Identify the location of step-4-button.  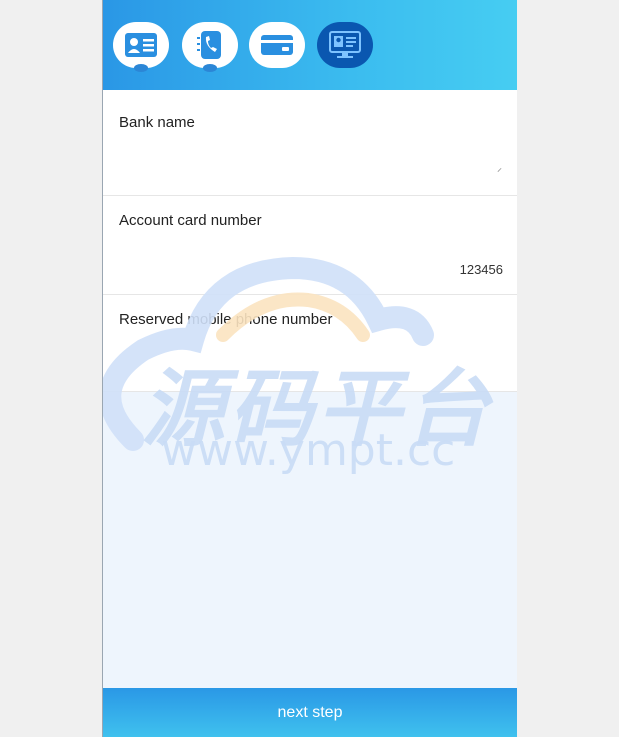
(345, 45).